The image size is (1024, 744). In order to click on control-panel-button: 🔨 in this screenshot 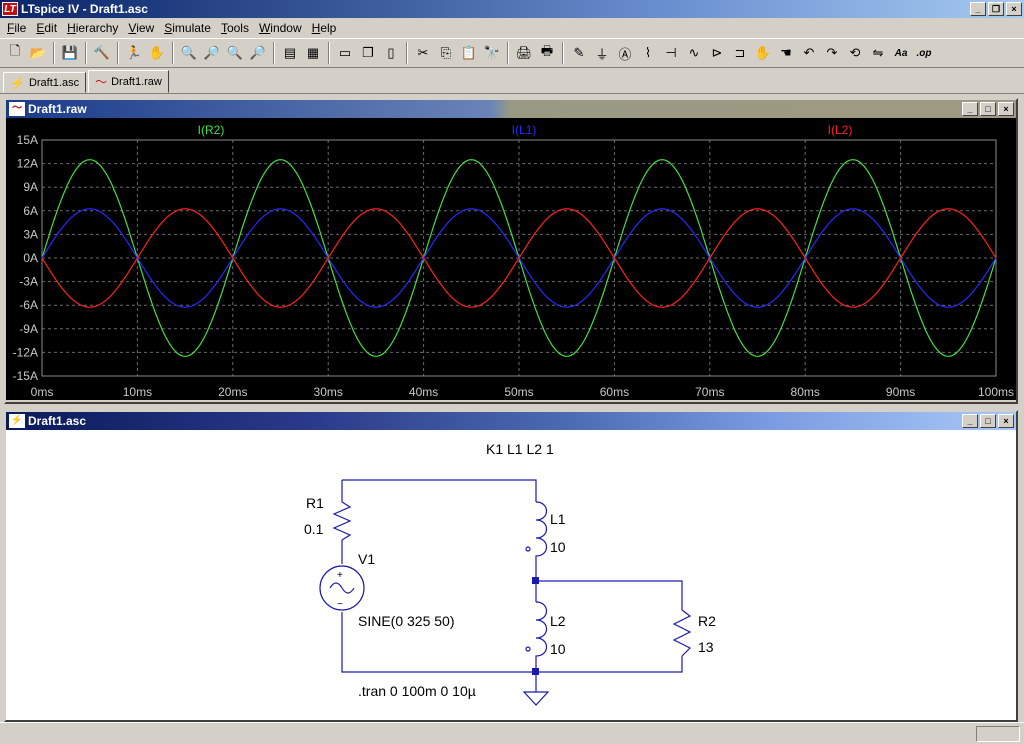, I will do `click(102, 53)`.